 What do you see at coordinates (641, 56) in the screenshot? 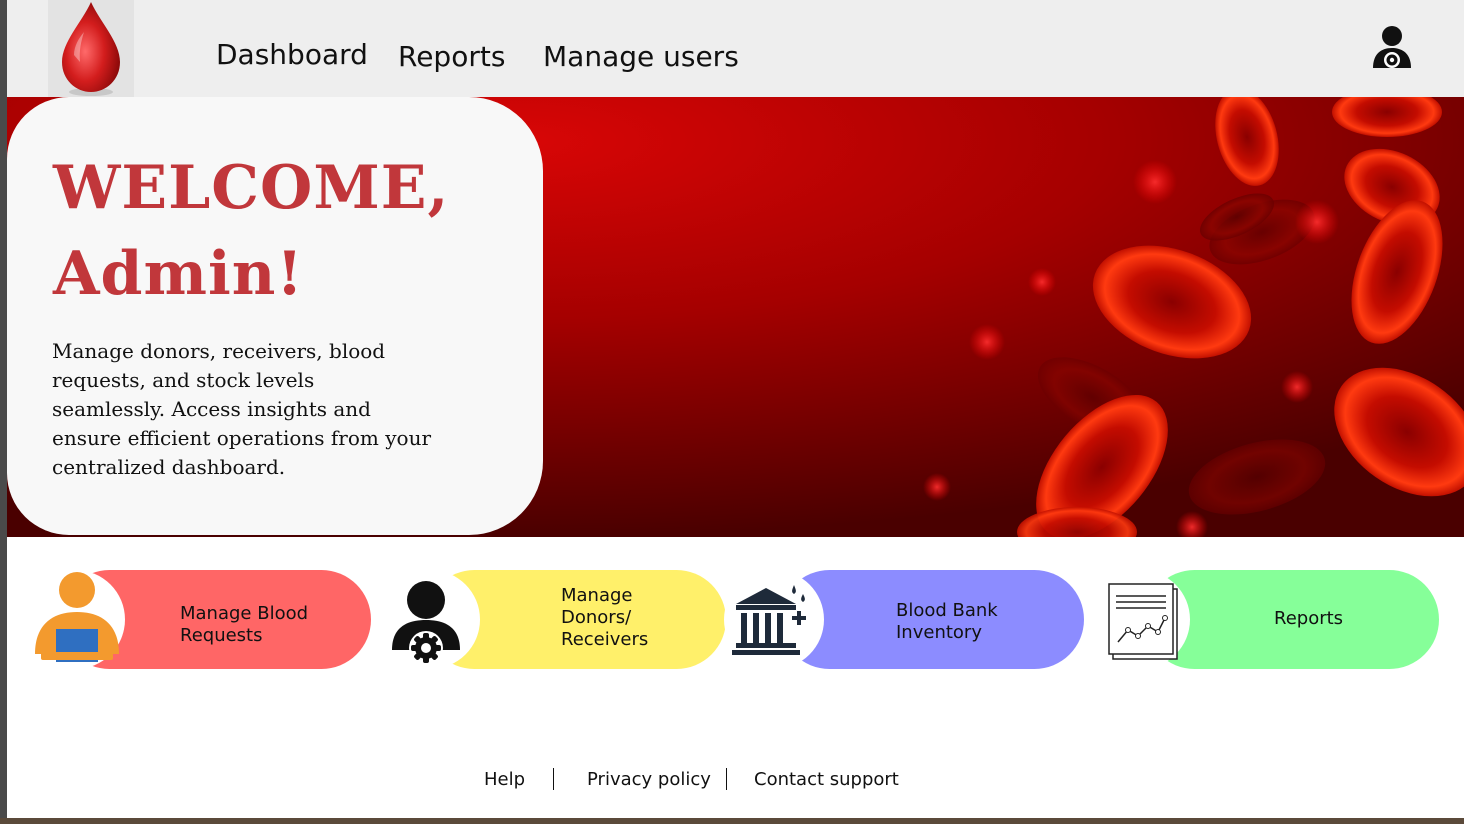
I see `nav-manage-users: Manage users` at bounding box center [641, 56].